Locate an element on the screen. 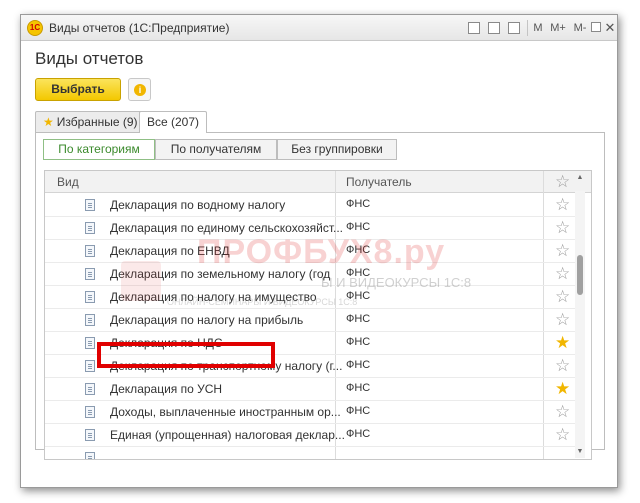 The image size is (640, 503). report-name: Декларация по налогу на прибыль is located at coordinates (207, 320).